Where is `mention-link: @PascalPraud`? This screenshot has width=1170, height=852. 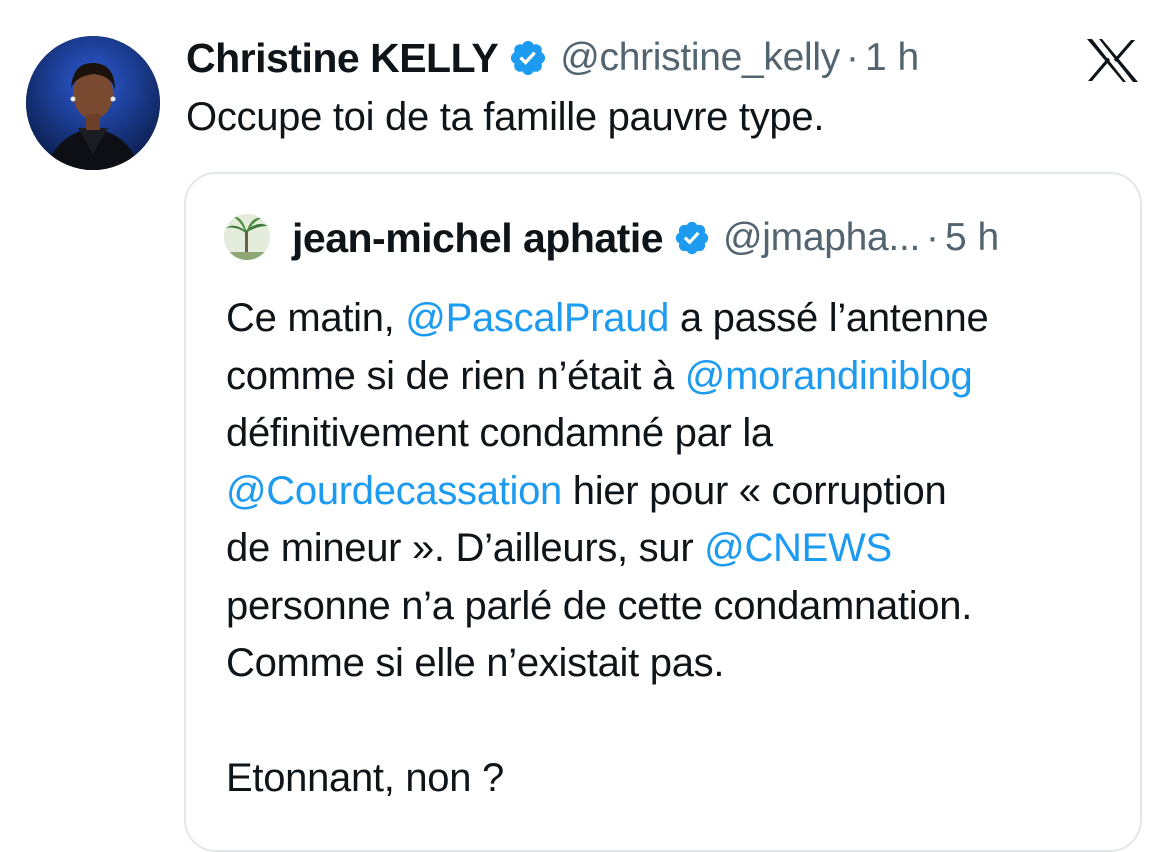
mention-link: @PascalPraud is located at coordinates (537, 318).